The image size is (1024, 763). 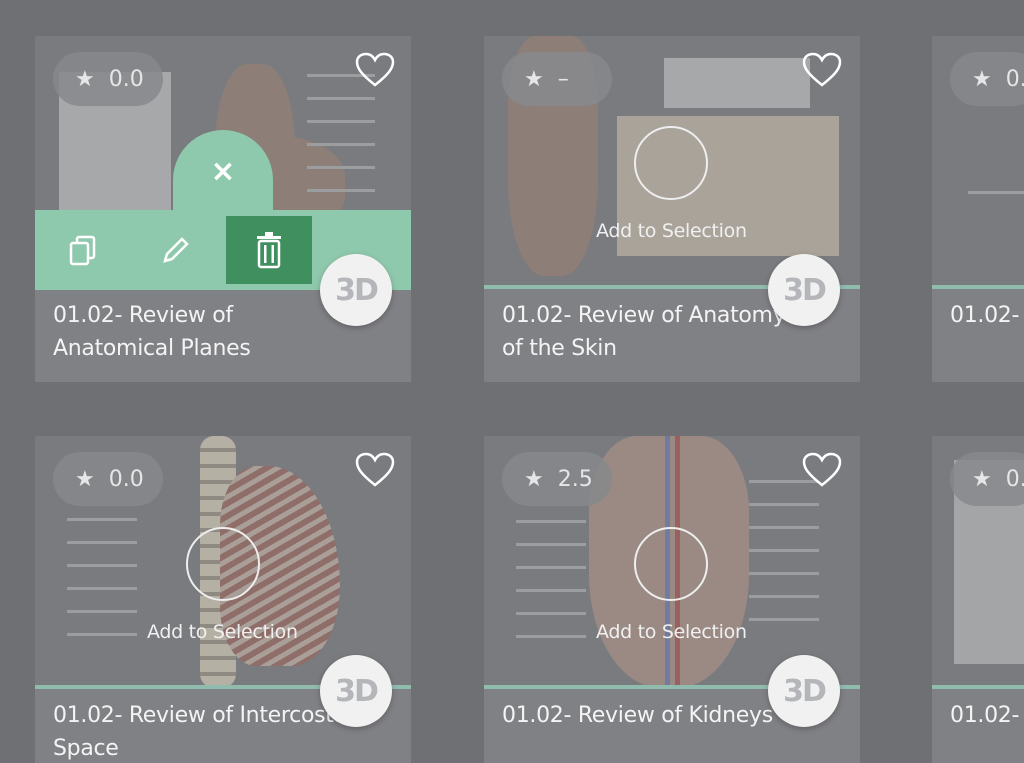 What do you see at coordinates (644, 332) in the screenshot?
I see `card-title: 01.02- Review of Anatomy of the Skin` at bounding box center [644, 332].